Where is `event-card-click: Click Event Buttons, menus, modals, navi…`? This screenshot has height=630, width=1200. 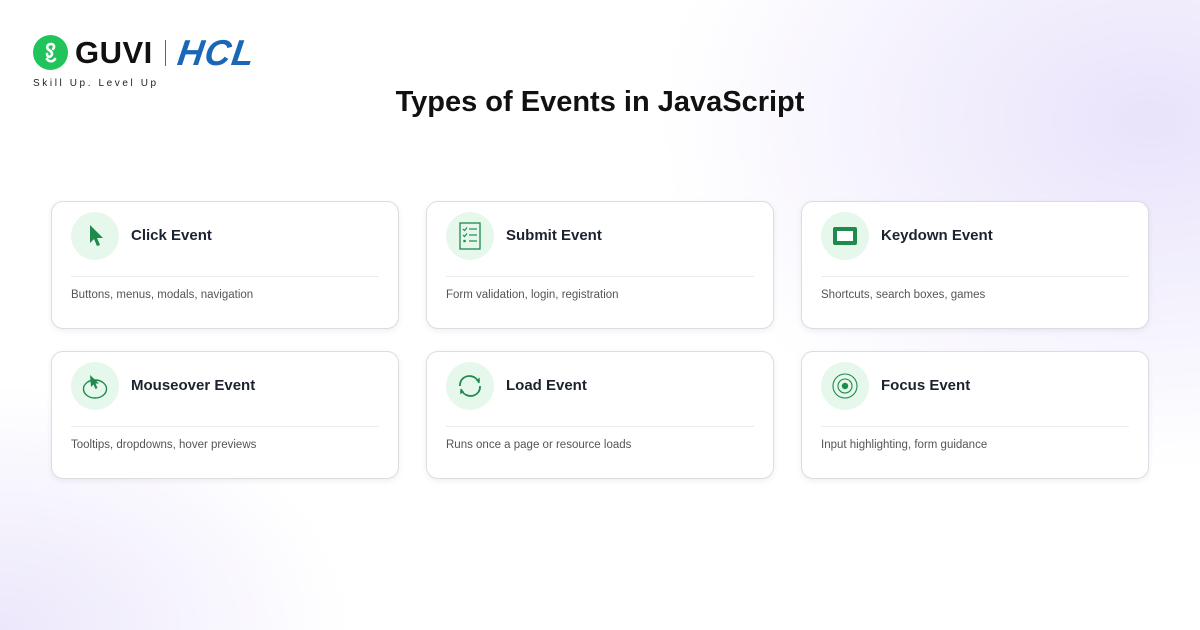 event-card-click: Click Event Buttons, menus, modals, navi… is located at coordinates (225, 265).